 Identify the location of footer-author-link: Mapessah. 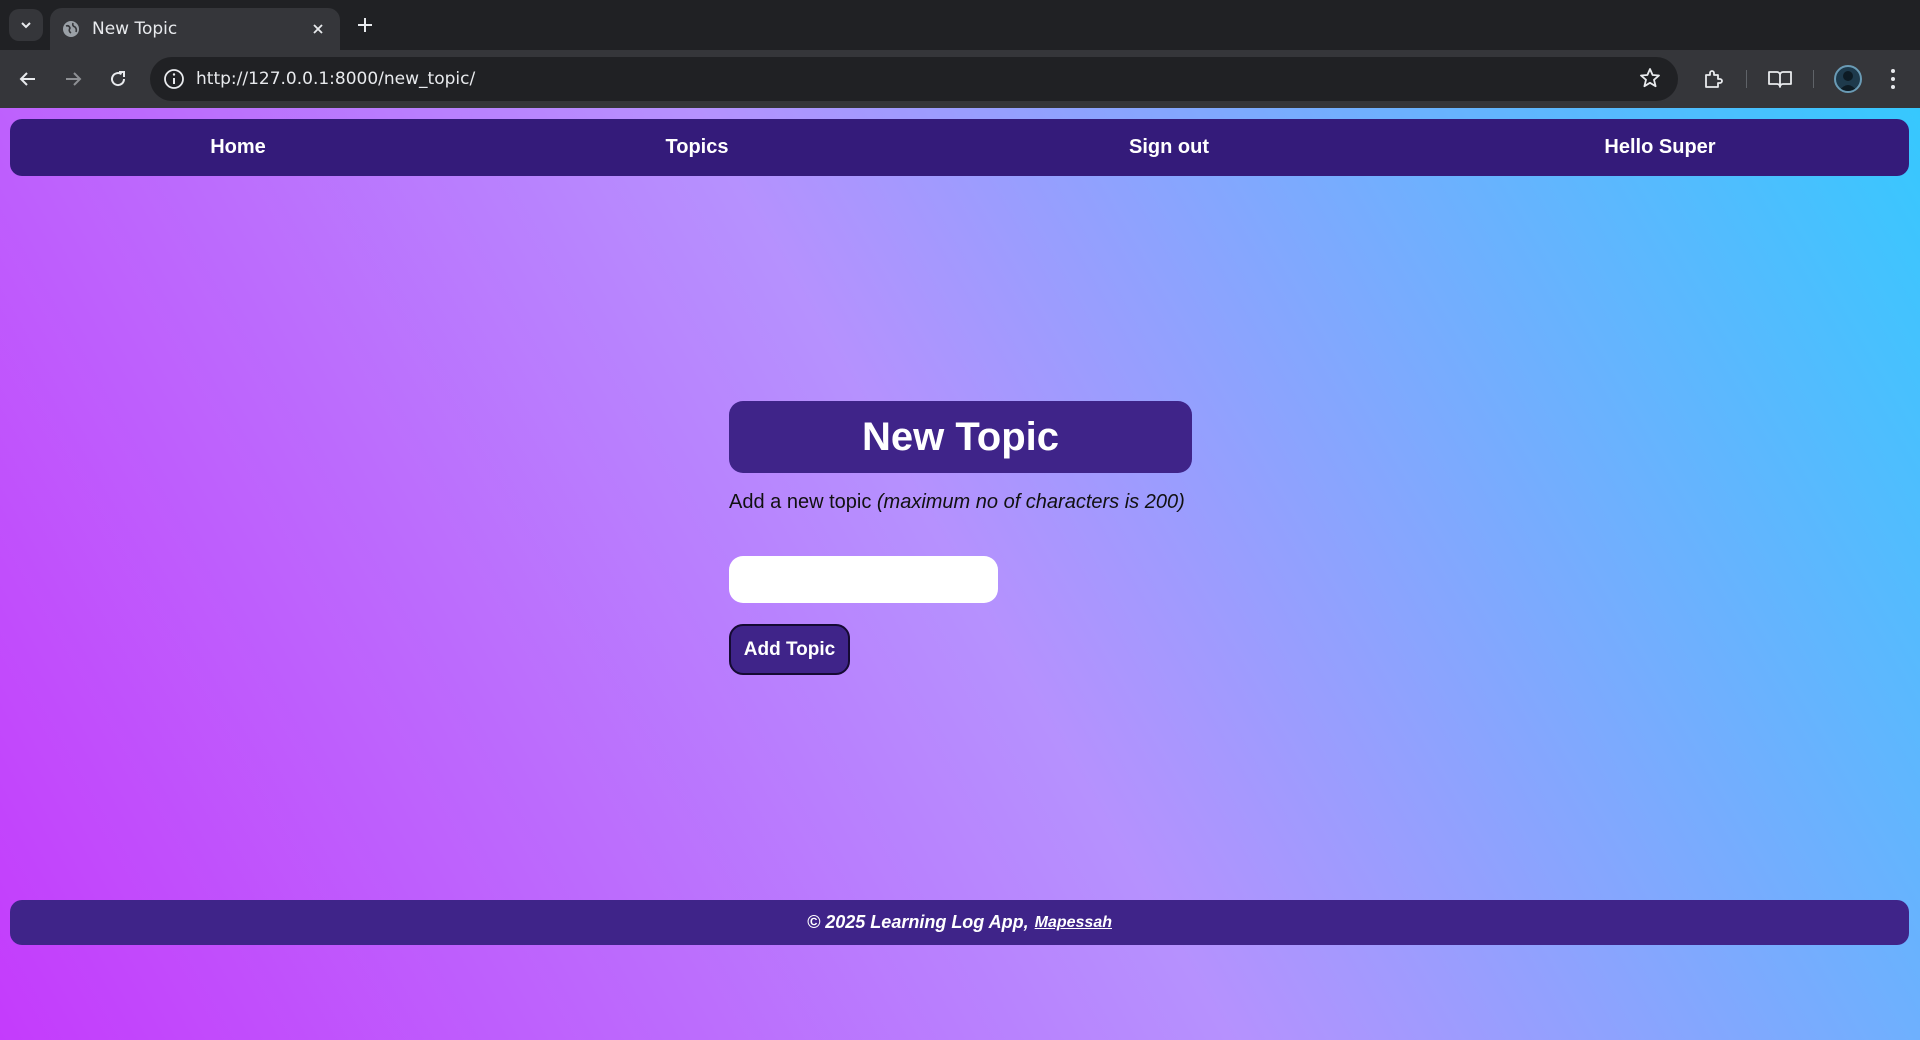
(1073, 923).